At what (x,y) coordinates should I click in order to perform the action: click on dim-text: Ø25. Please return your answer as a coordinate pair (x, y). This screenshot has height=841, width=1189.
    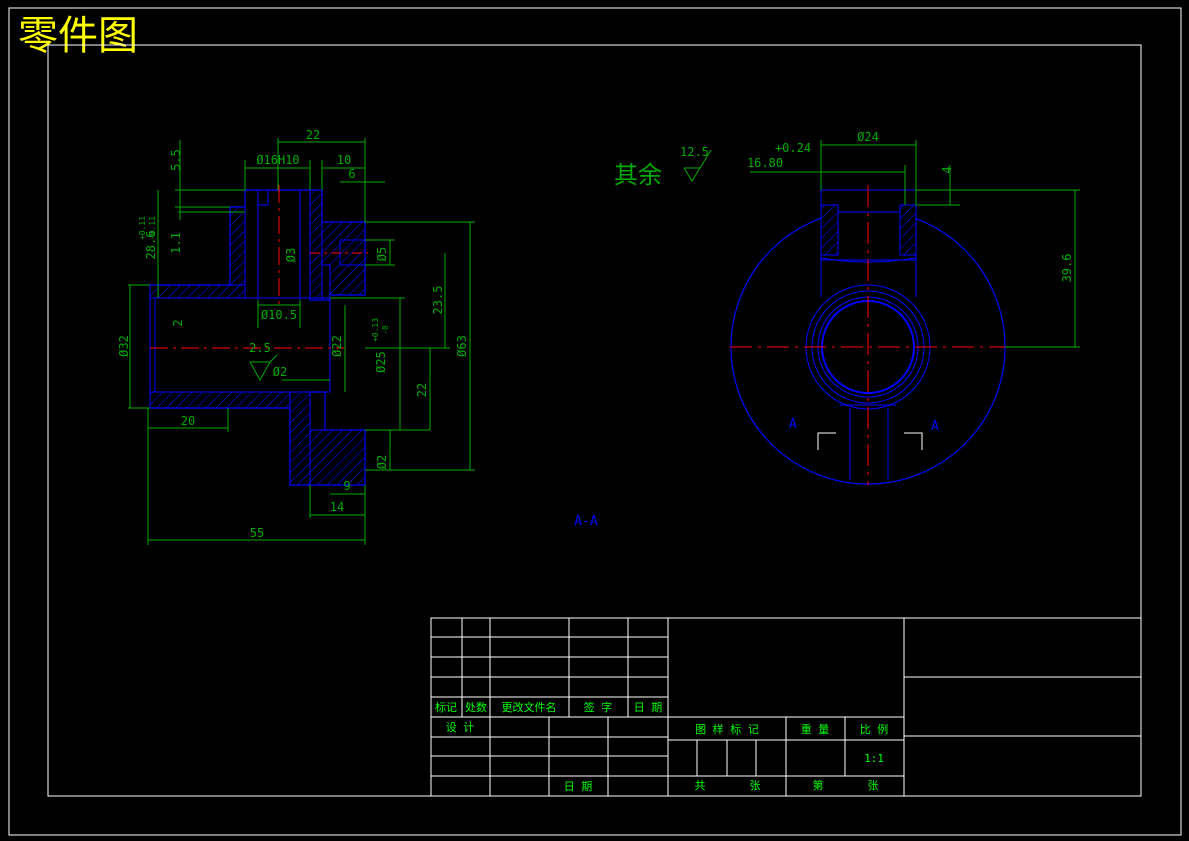
    Looking at the image, I should click on (381, 362).